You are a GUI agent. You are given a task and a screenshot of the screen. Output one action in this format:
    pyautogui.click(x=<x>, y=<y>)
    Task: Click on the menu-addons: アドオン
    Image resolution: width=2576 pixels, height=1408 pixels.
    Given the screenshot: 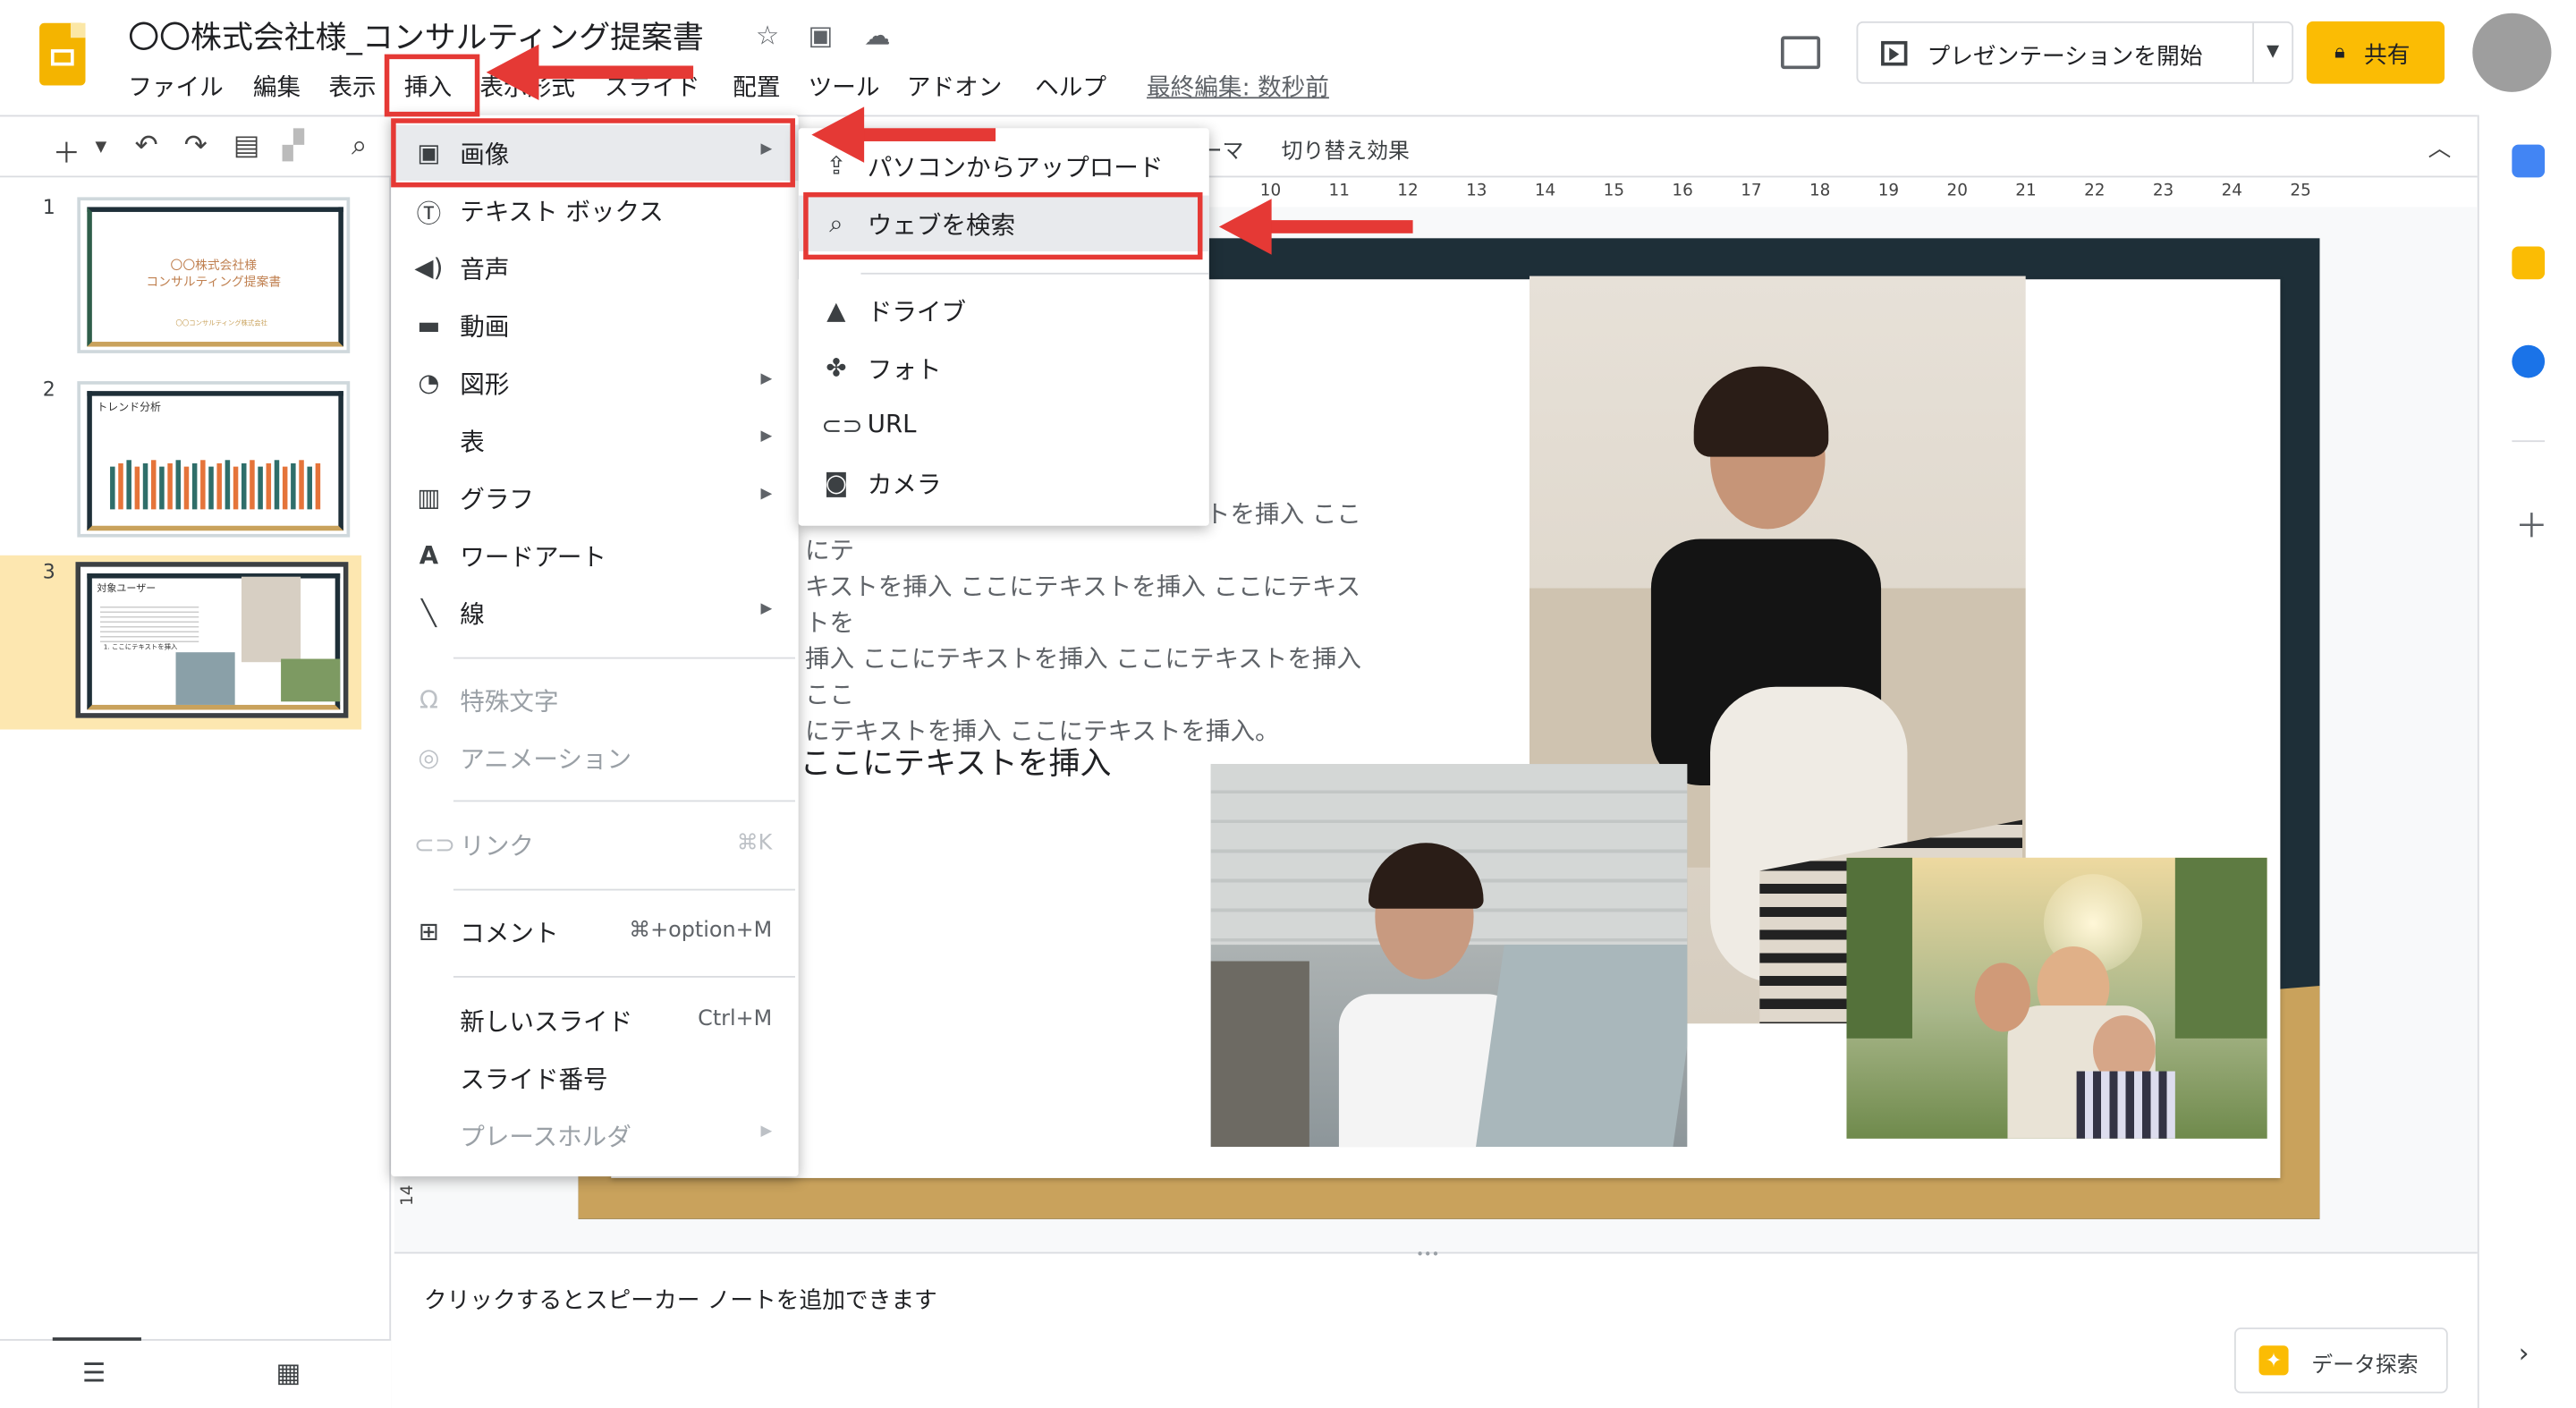 What is the action you would take?
    pyautogui.click(x=955, y=86)
    